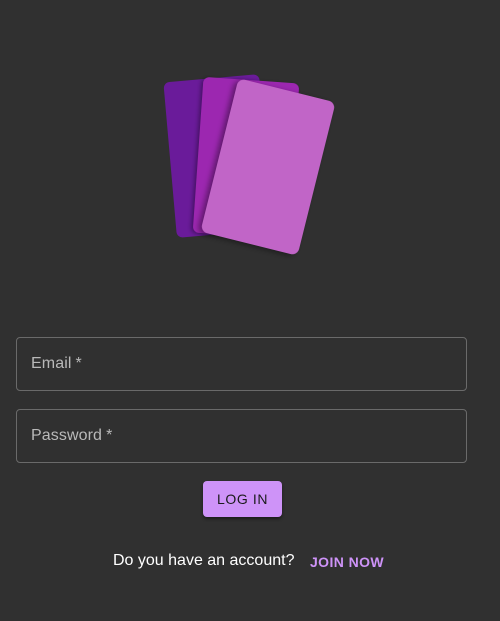 The height and width of the screenshot is (621, 500). What do you see at coordinates (241, 364) in the screenshot?
I see `email-field: Email *` at bounding box center [241, 364].